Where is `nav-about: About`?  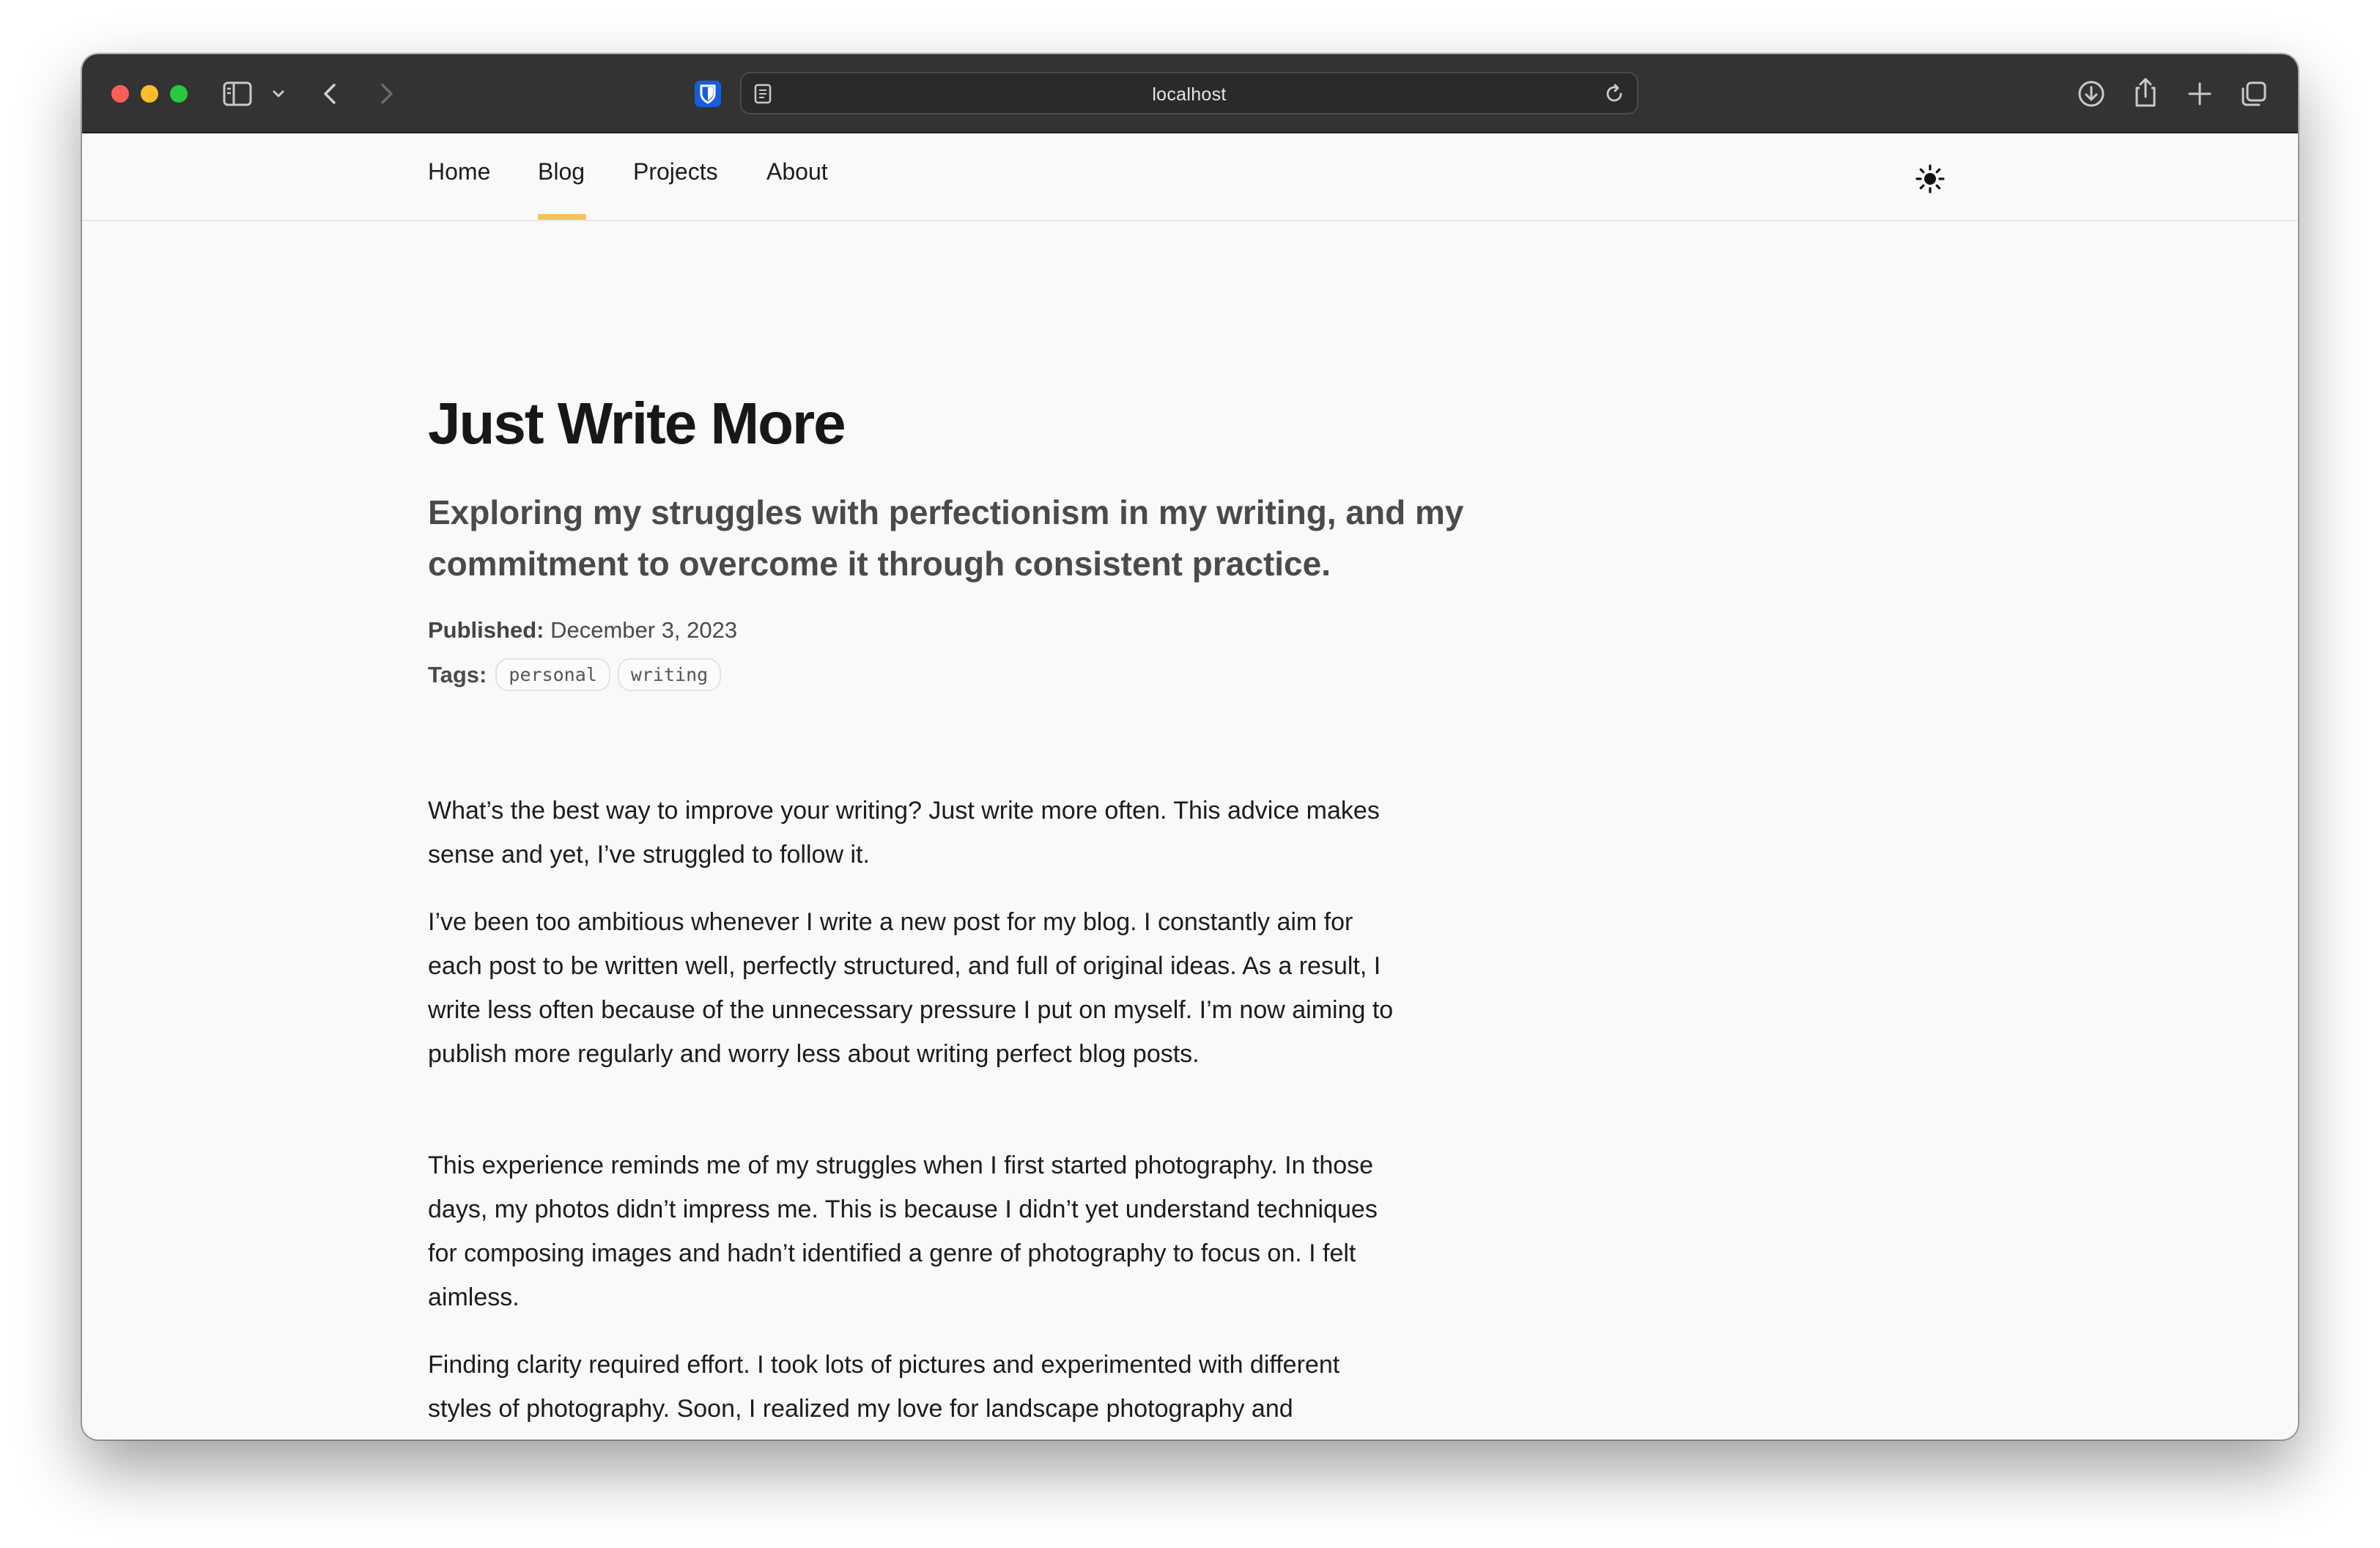 nav-about: About is located at coordinates (797, 171).